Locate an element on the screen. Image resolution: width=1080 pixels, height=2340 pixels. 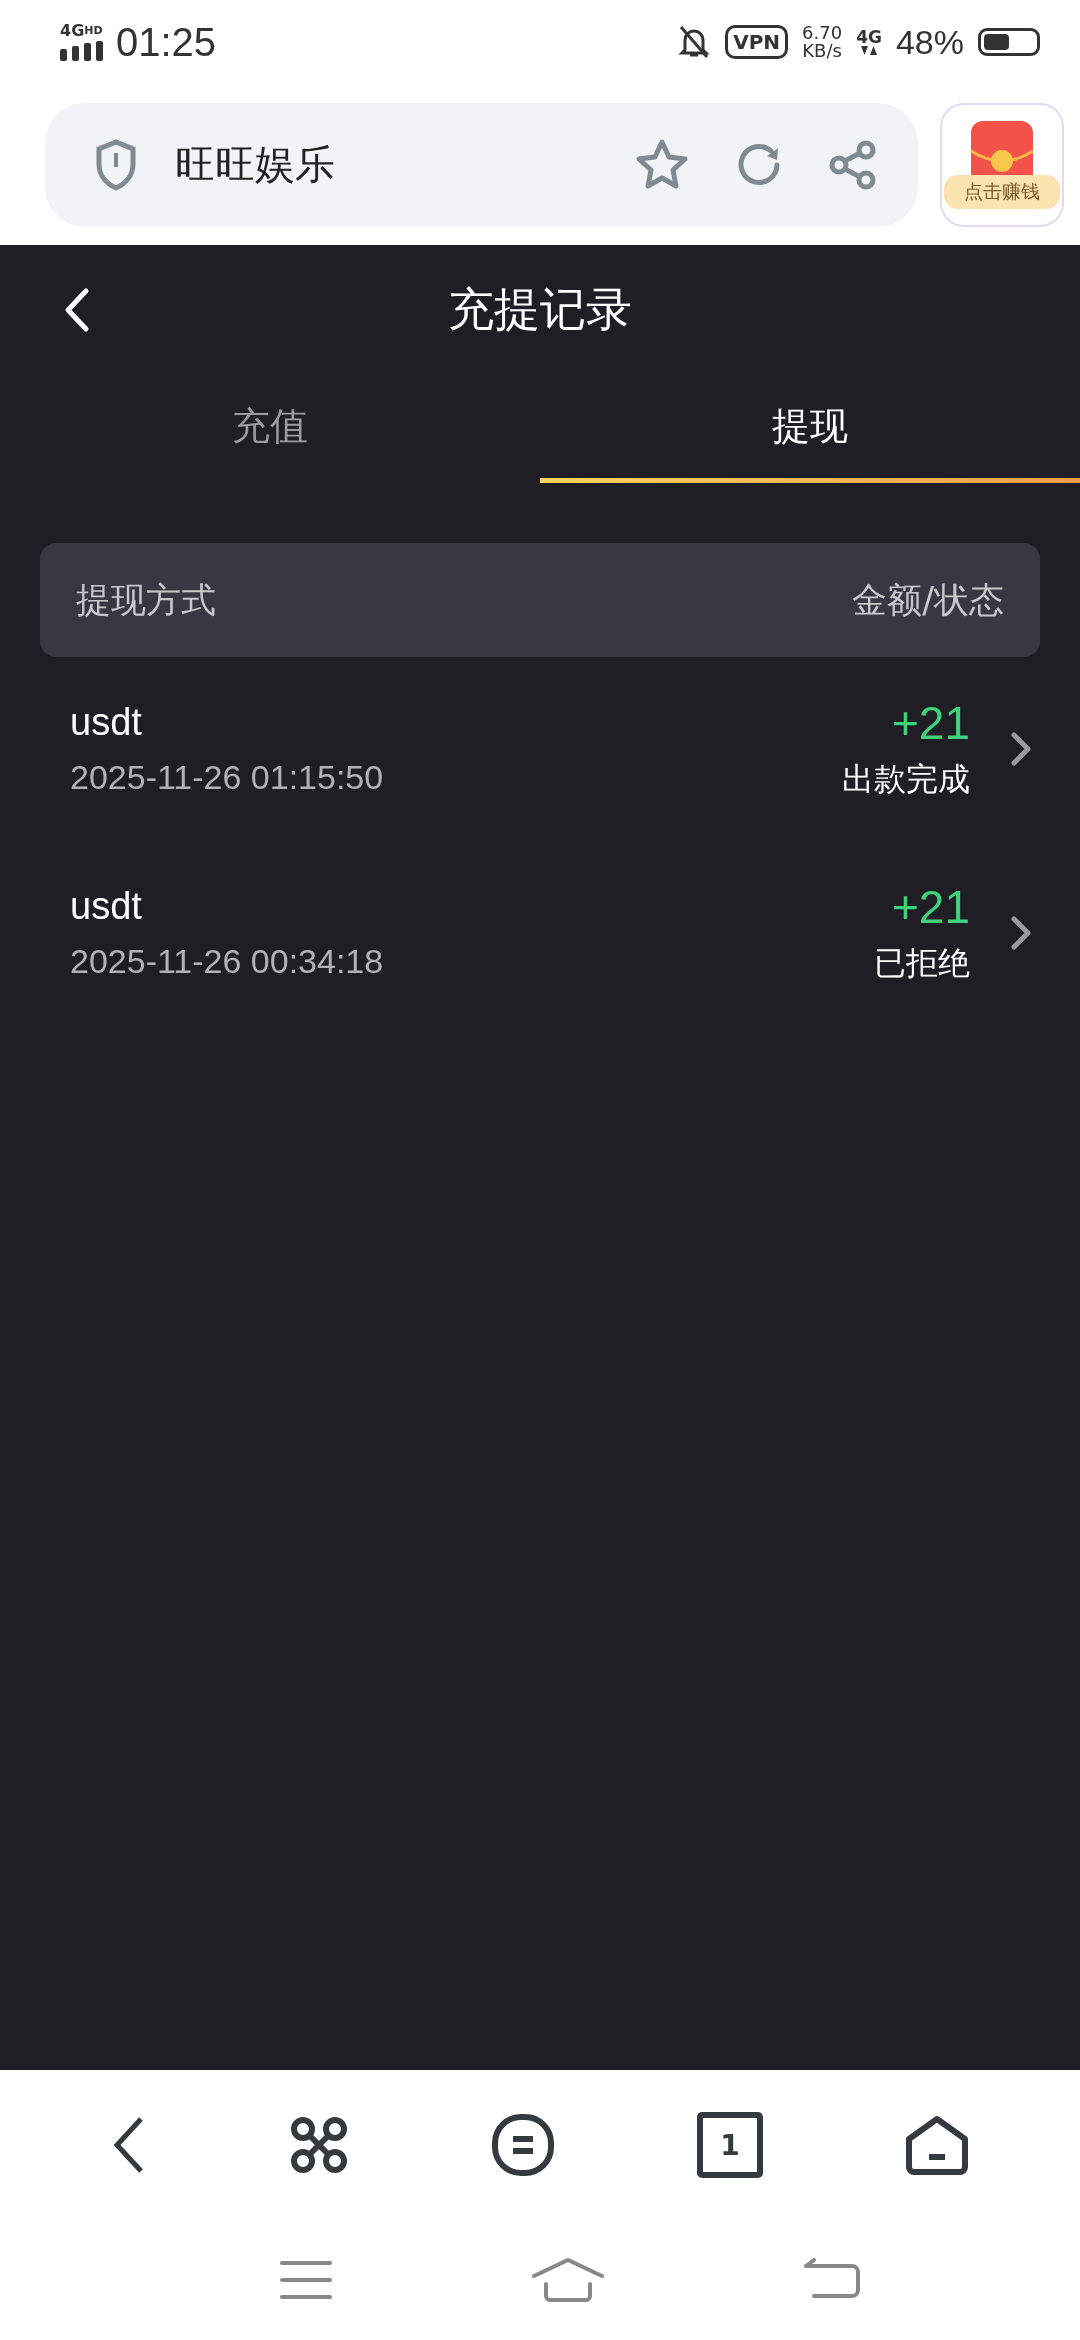
speed-unit: KB/s is located at coordinates (822, 51).